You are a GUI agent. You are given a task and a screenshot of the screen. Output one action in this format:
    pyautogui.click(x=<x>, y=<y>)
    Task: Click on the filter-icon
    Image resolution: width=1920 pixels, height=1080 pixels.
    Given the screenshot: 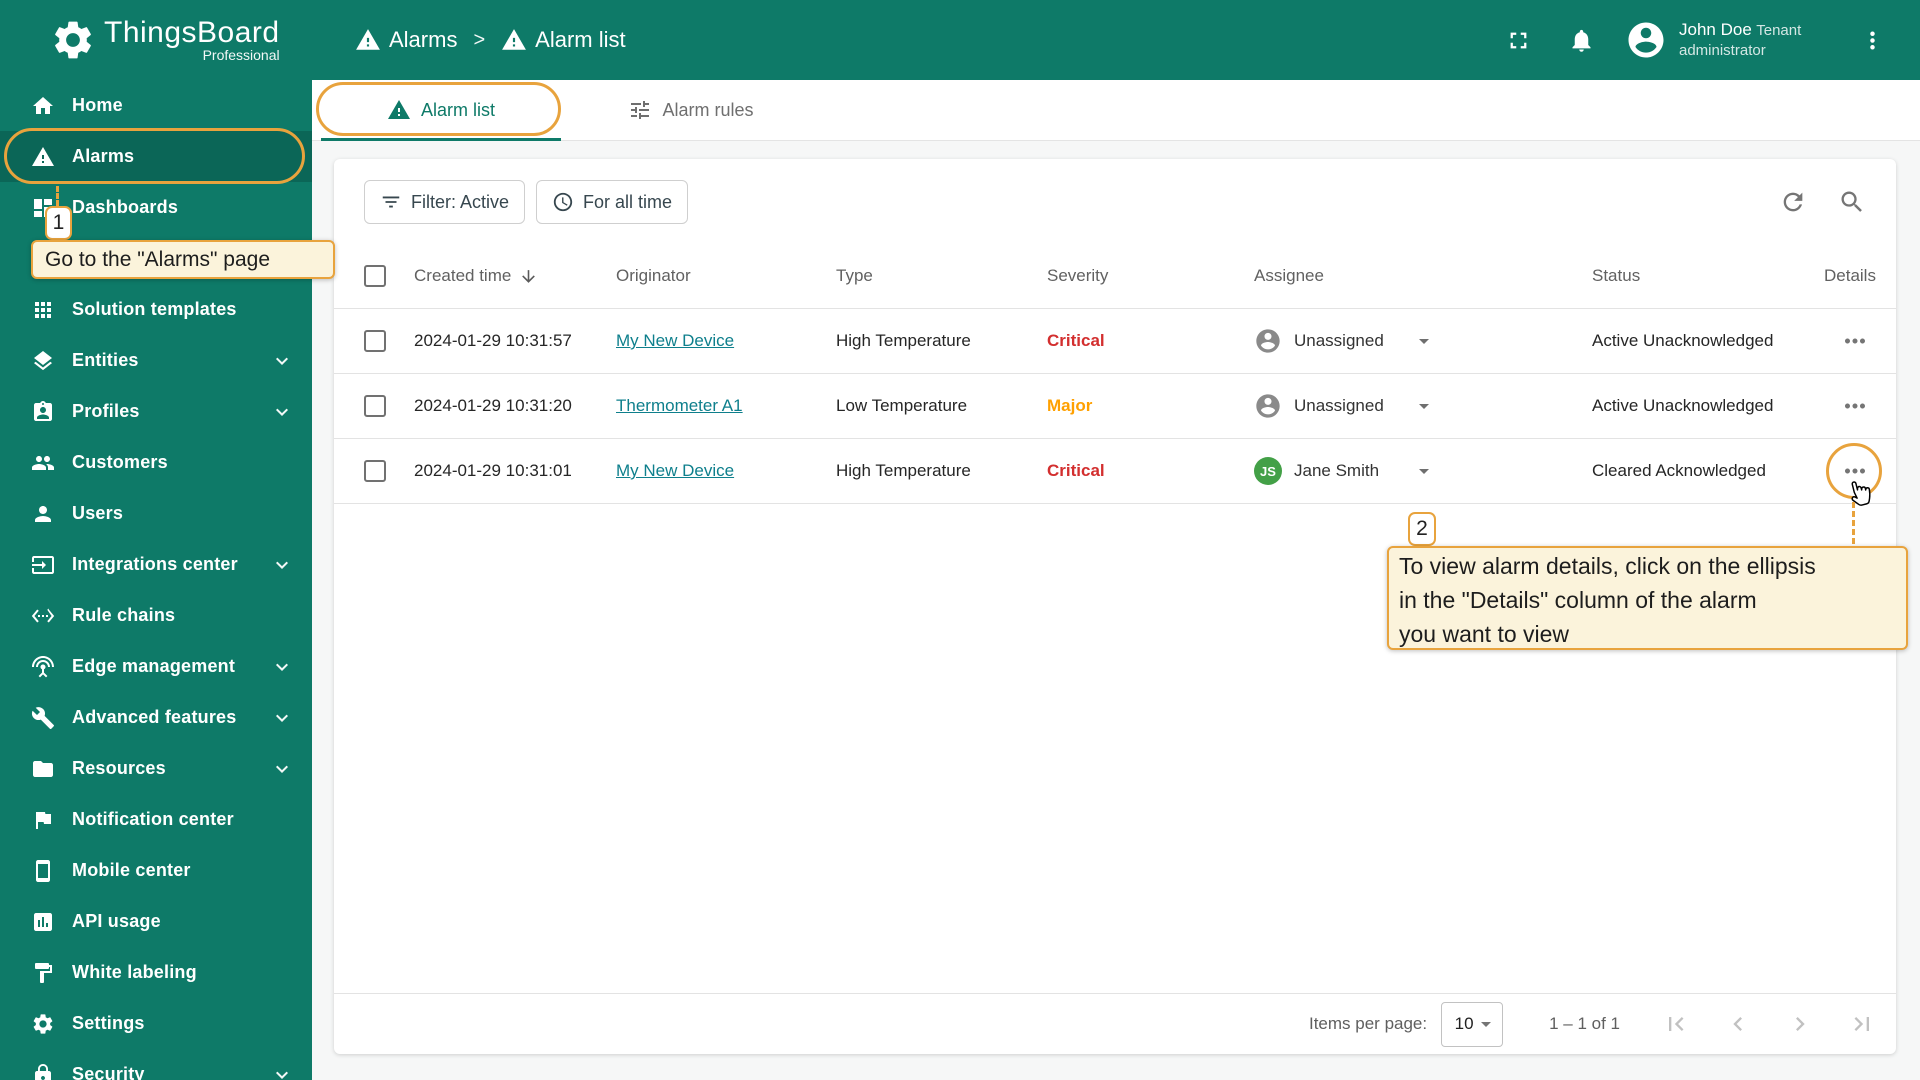 What is the action you would take?
    pyautogui.click(x=391, y=202)
    